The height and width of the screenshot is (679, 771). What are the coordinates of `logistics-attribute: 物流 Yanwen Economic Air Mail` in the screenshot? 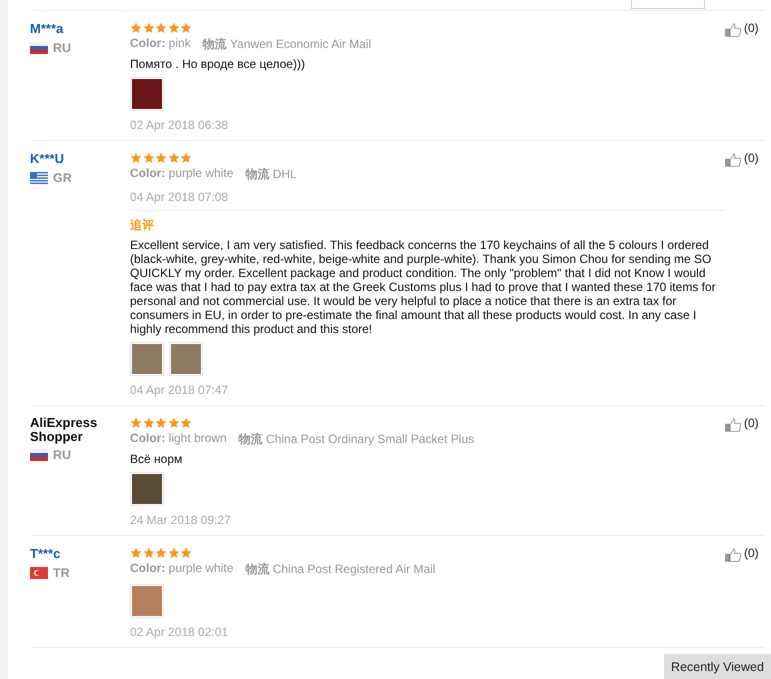 It's located at (287, 44).